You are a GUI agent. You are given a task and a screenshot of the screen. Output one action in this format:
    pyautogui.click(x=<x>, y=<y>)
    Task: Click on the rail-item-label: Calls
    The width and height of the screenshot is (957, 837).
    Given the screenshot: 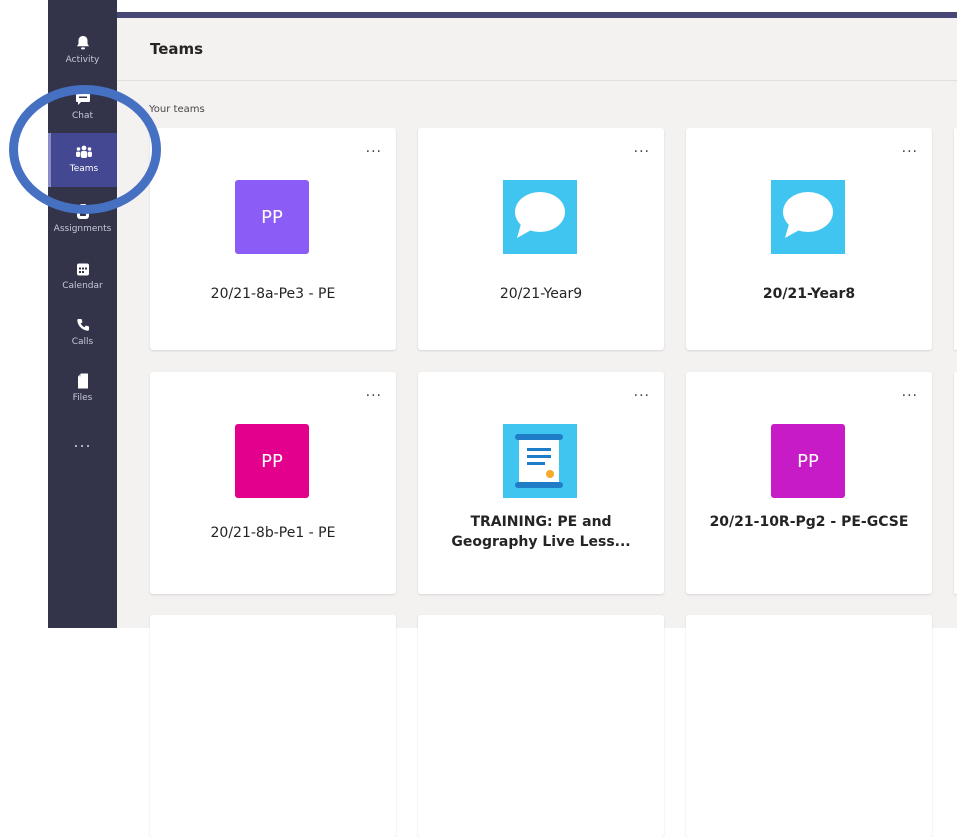 What is the action you would take?
    pyautogui.click(x=82, y=342)
    